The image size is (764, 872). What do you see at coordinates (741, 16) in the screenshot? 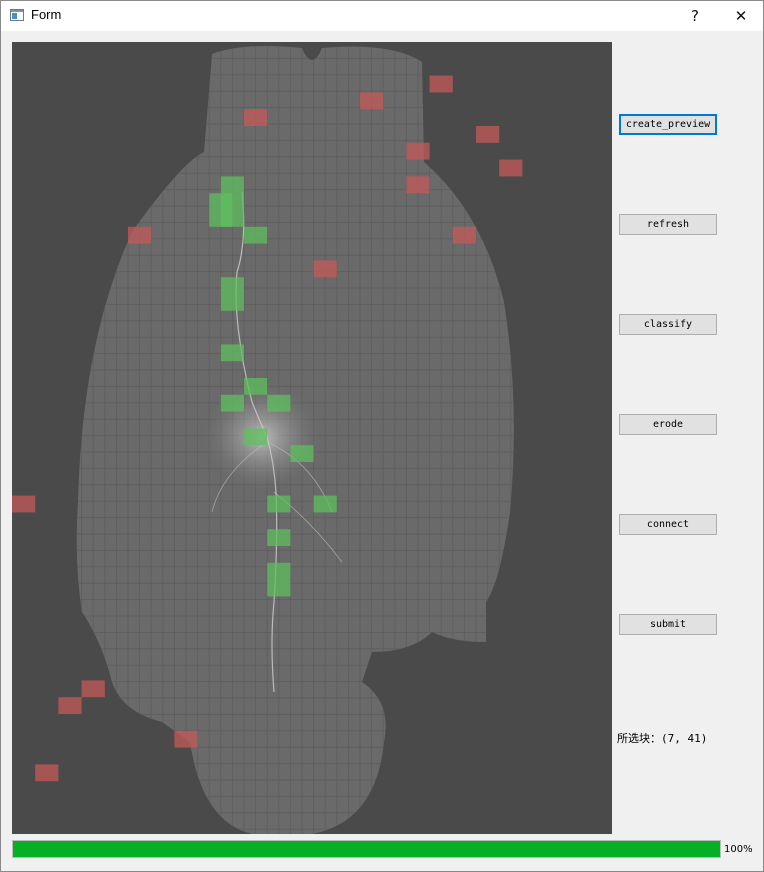
I see `close-icon: ✕` at bounding box center [741, 16].